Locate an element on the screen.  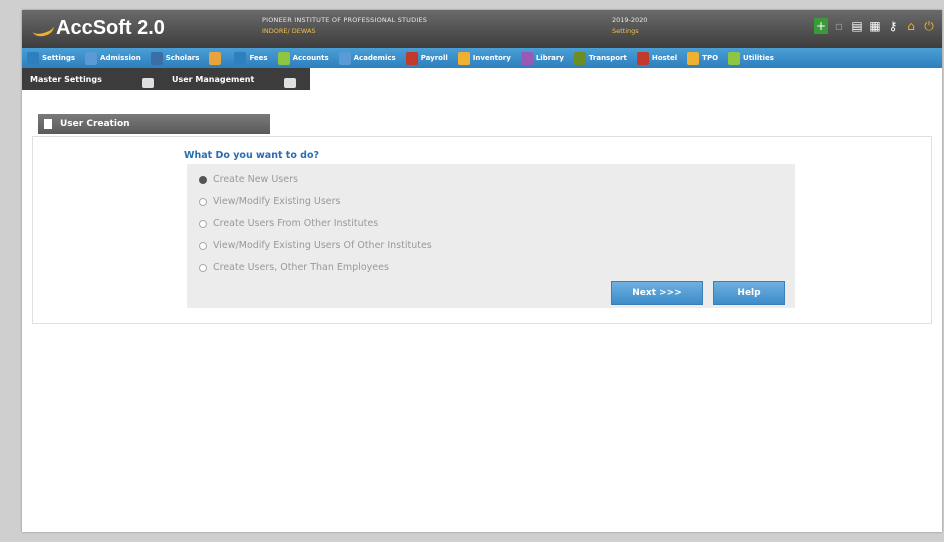
menu-item-transport: Transport is located at coordinates (600, 58).